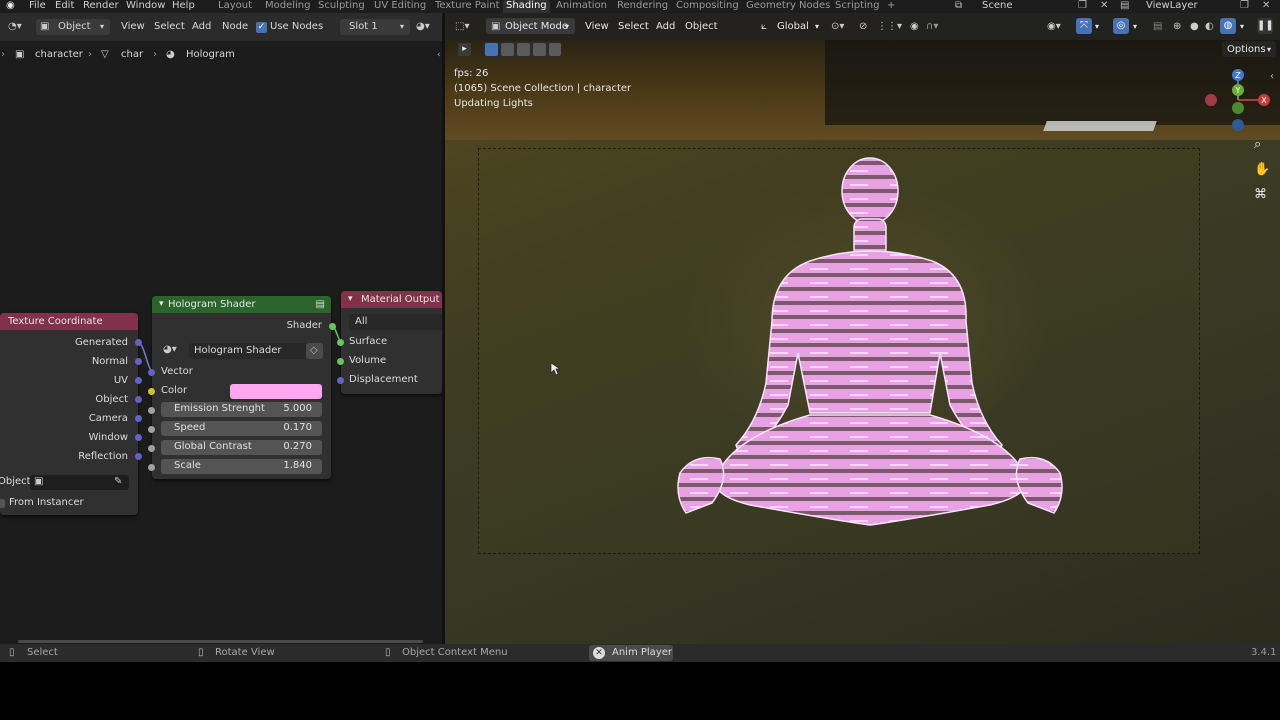 This screenshot has width=1280, height=720. I want to click on camera-view-icon: ⌘, so click(1260, 194).